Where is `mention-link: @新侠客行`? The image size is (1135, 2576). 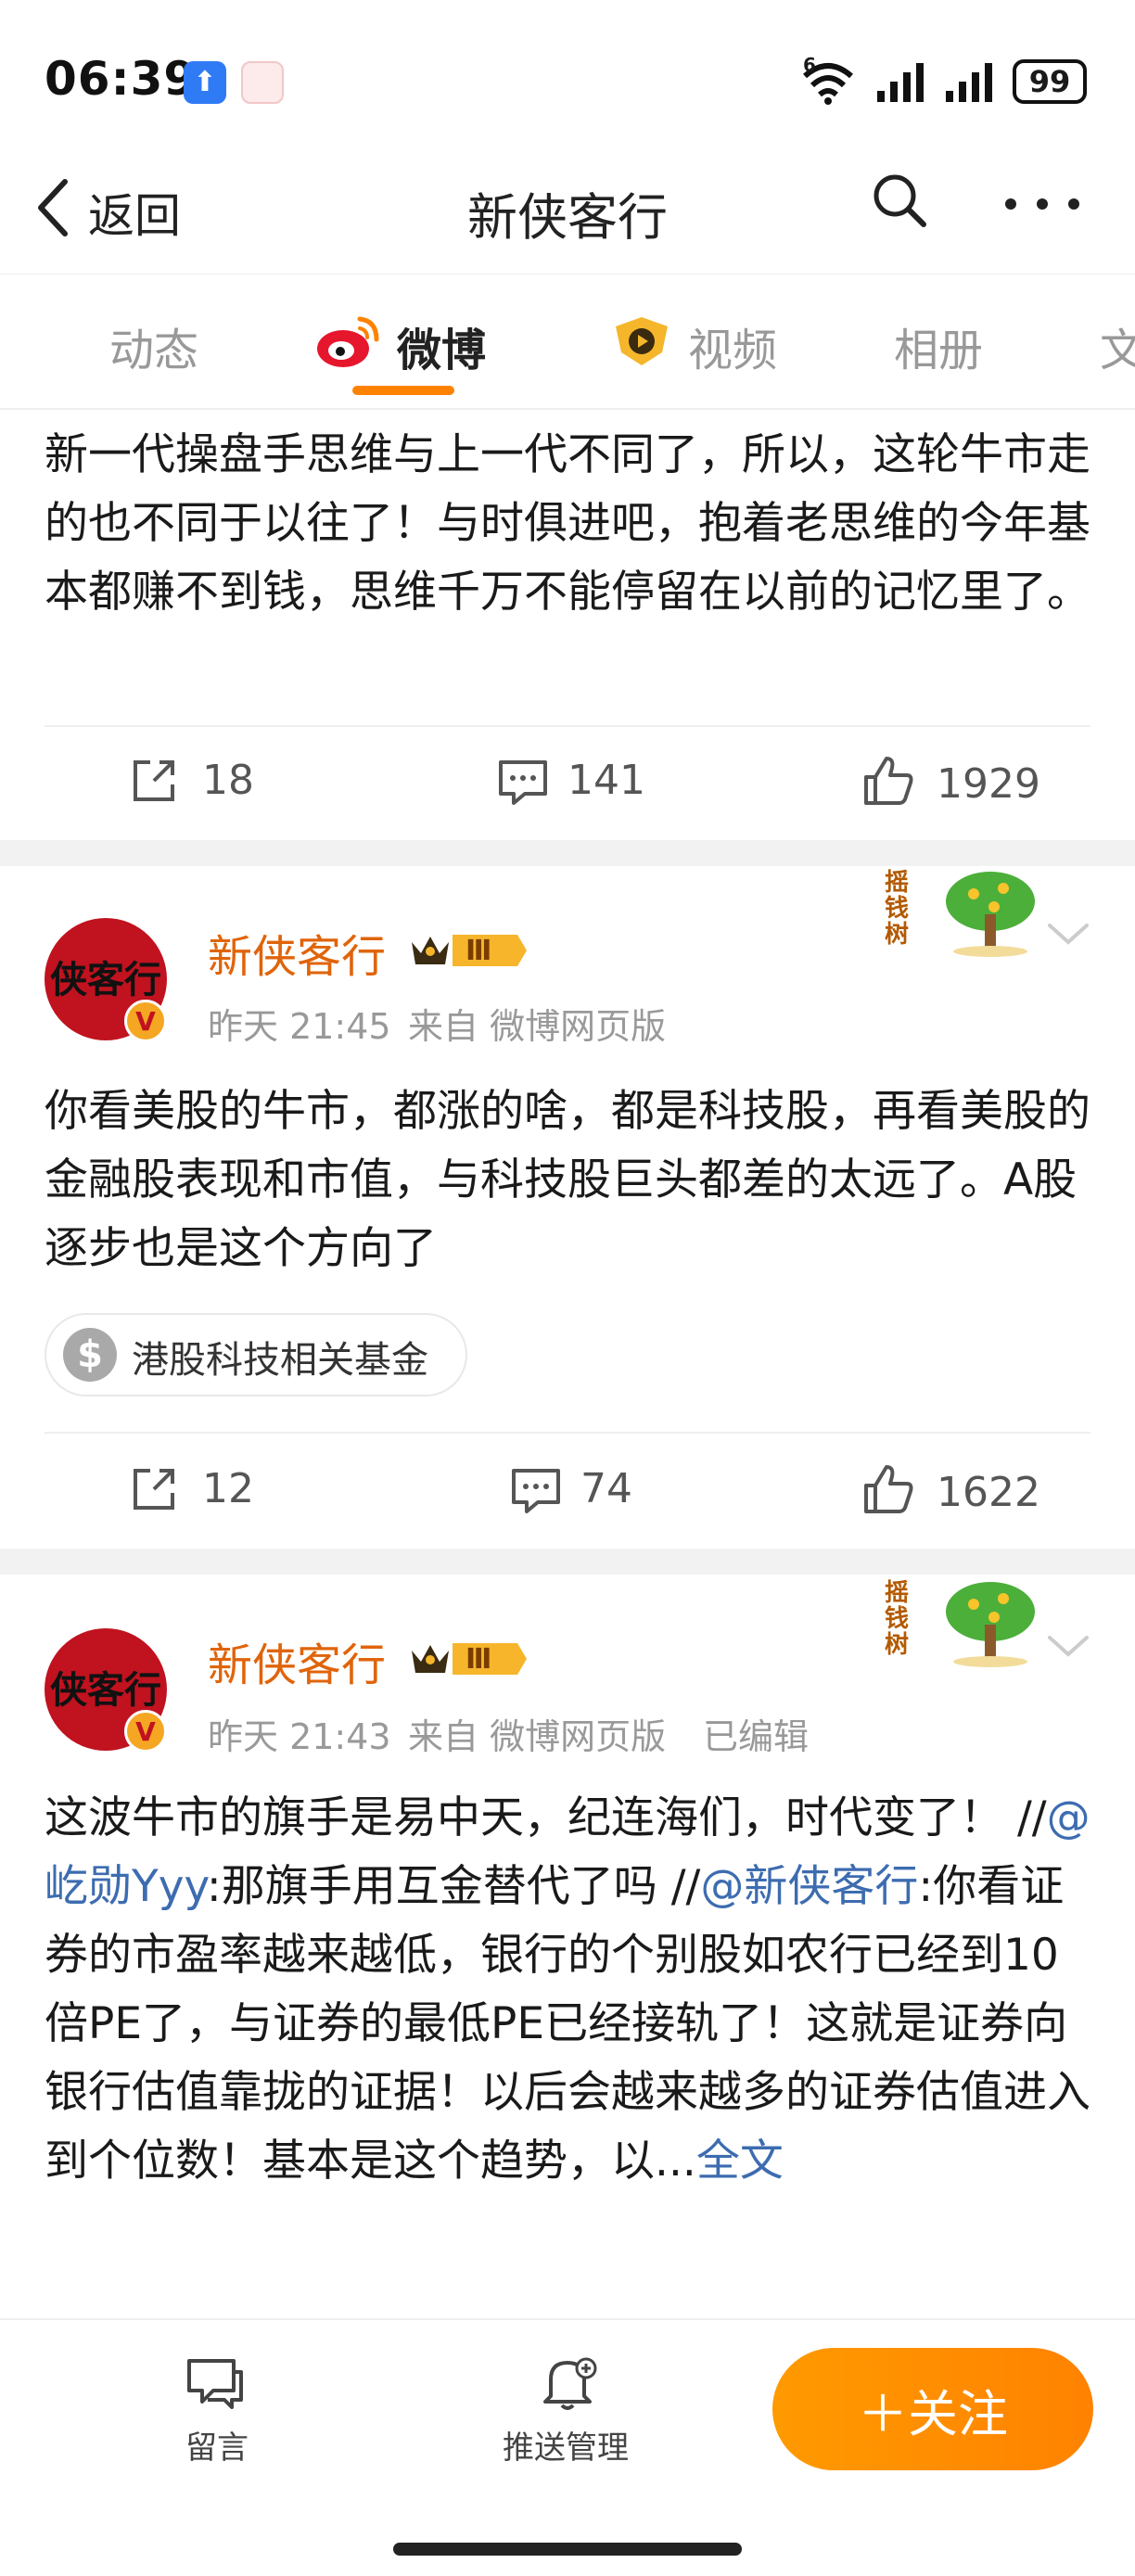 mention-link: @新侠客行 is located at coordinates (809, 1887).